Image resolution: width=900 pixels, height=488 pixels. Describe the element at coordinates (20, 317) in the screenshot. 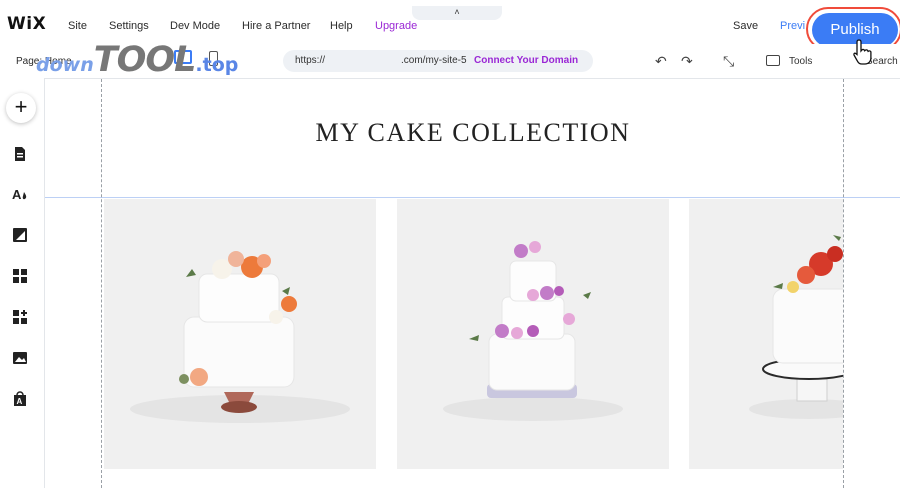

I see `my-business-icon` at that location.